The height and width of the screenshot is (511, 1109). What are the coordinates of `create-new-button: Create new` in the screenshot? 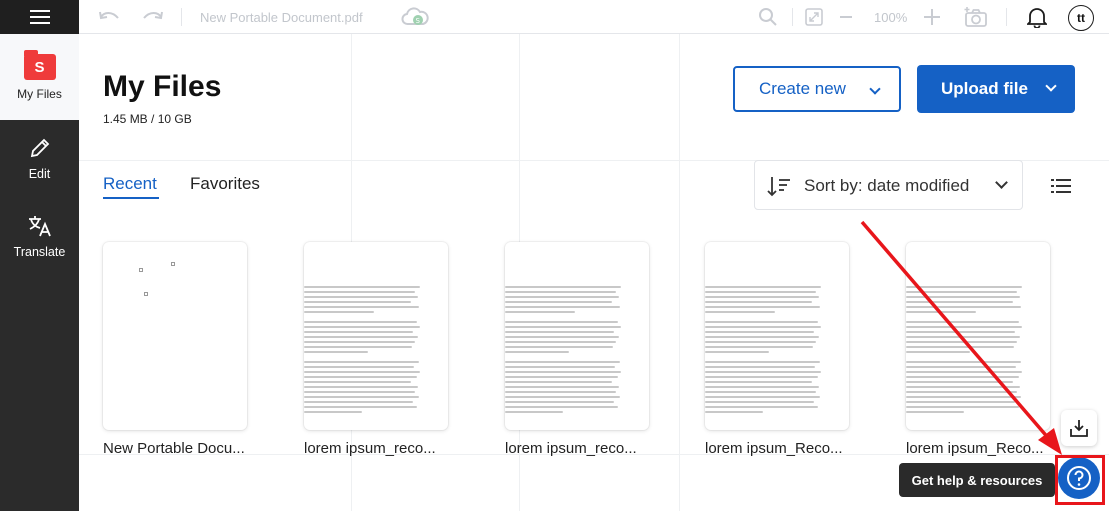 It's located at (817, 89).